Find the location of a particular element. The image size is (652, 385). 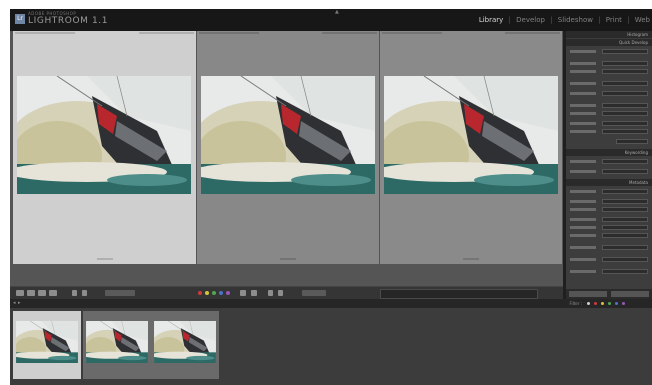

brand-title: LIGHTROOM 1.1 is located at coordinates (68, 21).